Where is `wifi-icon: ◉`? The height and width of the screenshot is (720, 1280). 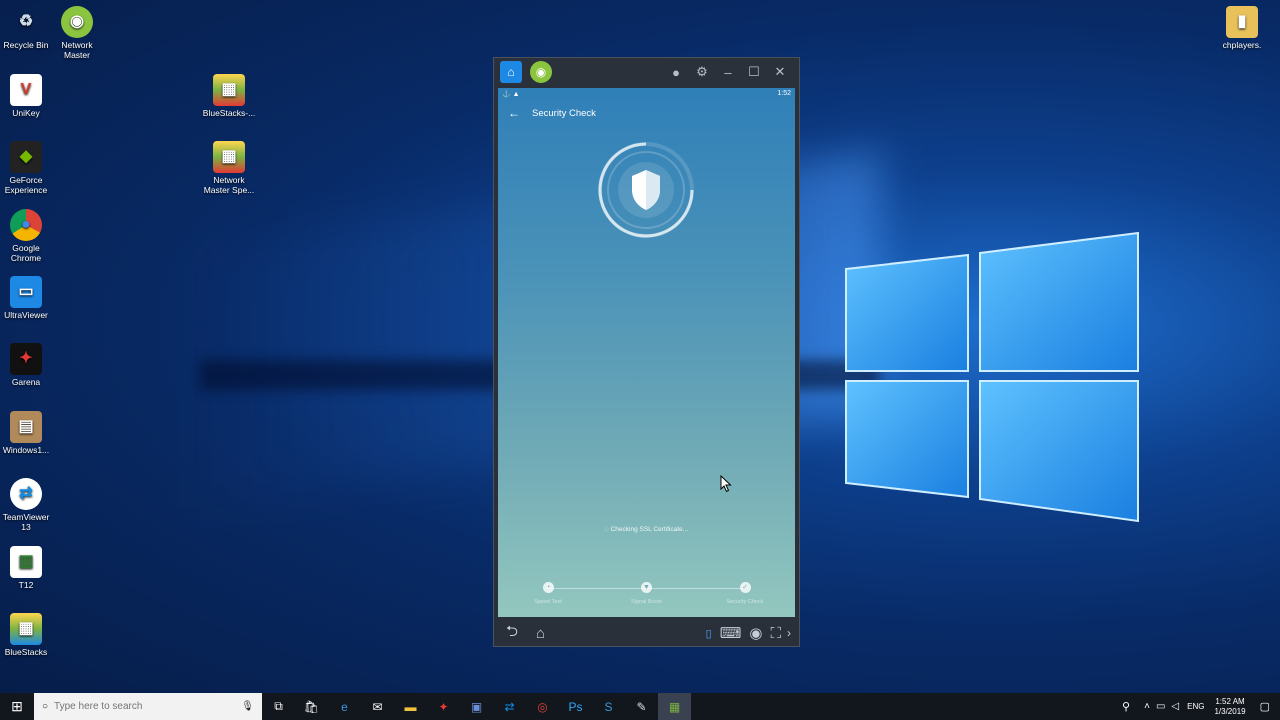 wifi-icon: ◉ is located at coordinates (77, 22).